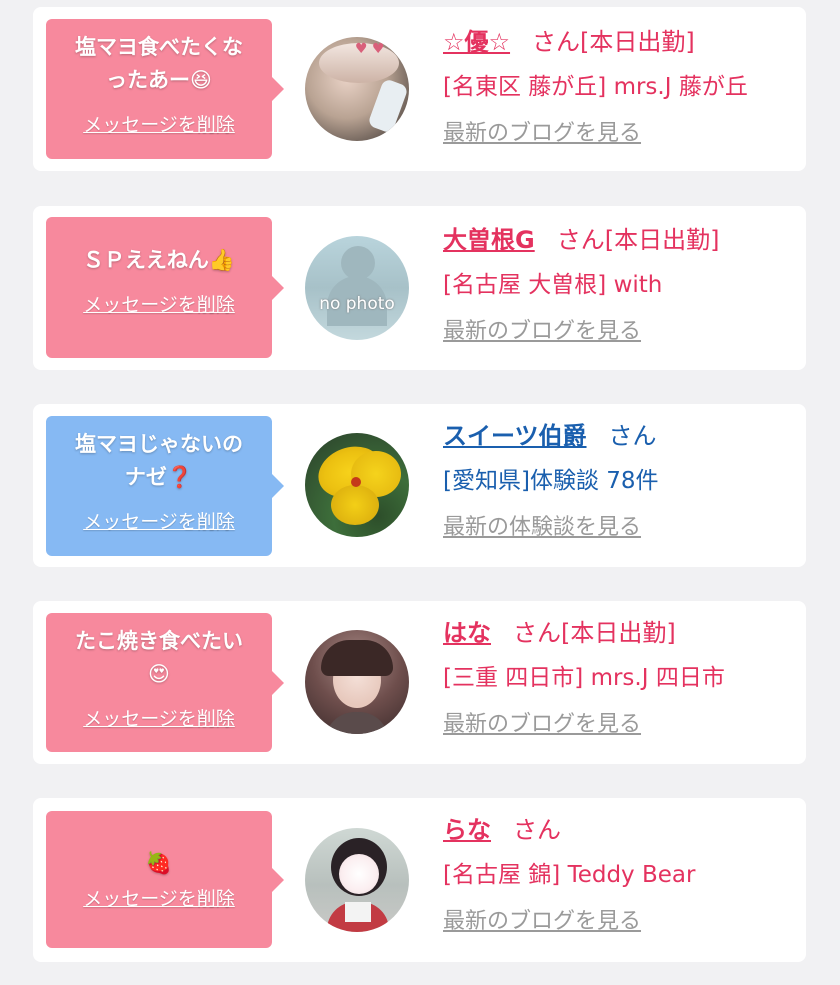  Describe the element at coordinates (159, 863) in the screenshot. I see `message-text: 🍓` at that location.